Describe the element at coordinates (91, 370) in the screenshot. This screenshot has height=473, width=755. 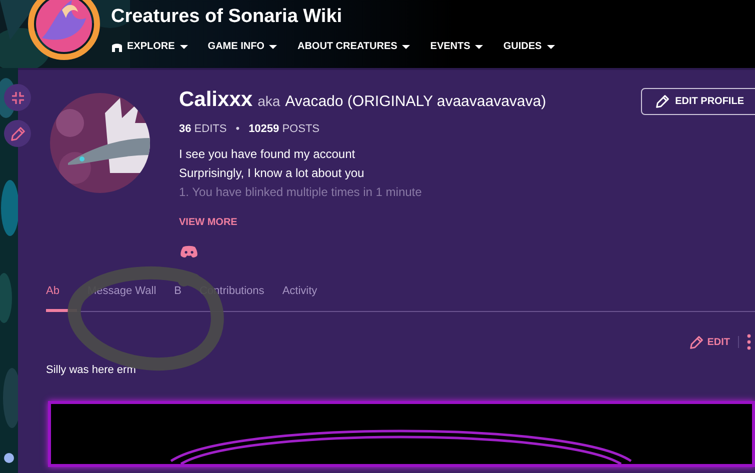
I see `about-text: Silly was here erm` at that location.